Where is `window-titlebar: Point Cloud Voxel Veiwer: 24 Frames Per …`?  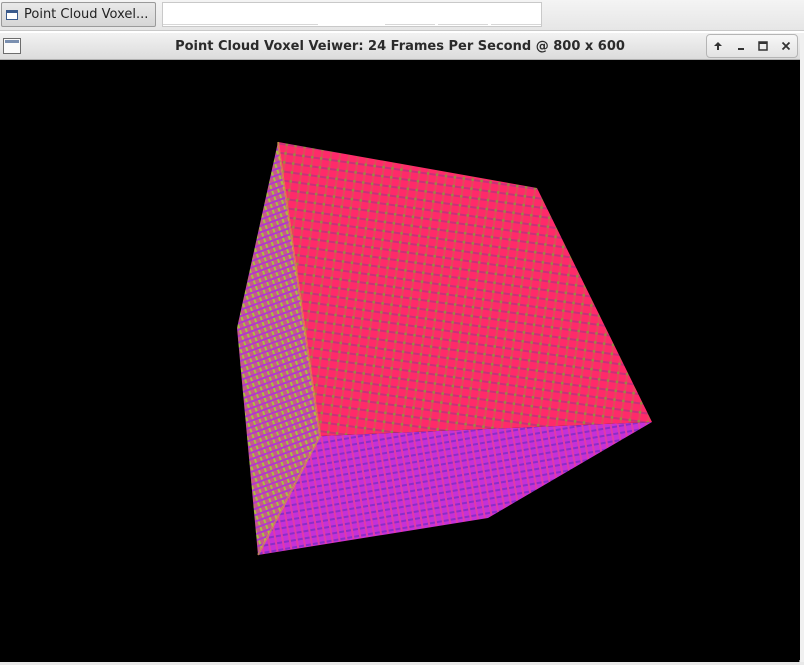 window-titlebar: Point Cloud Voxel Veiwer: 24 Frames Per … is located at coordinates (400, 46).